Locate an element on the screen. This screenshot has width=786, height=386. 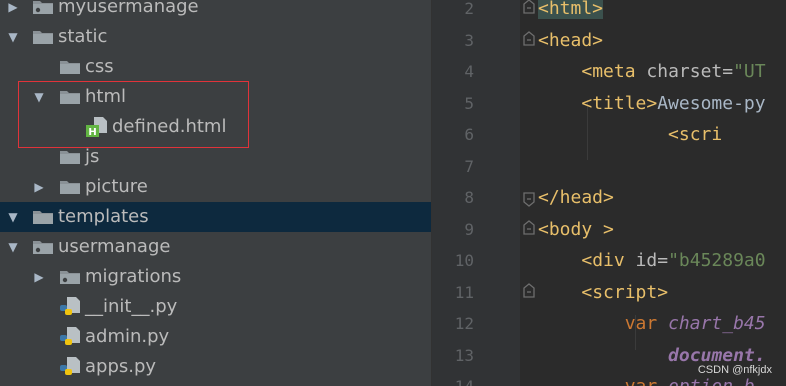
code-token: "UT is located at coordinates (749, 71).